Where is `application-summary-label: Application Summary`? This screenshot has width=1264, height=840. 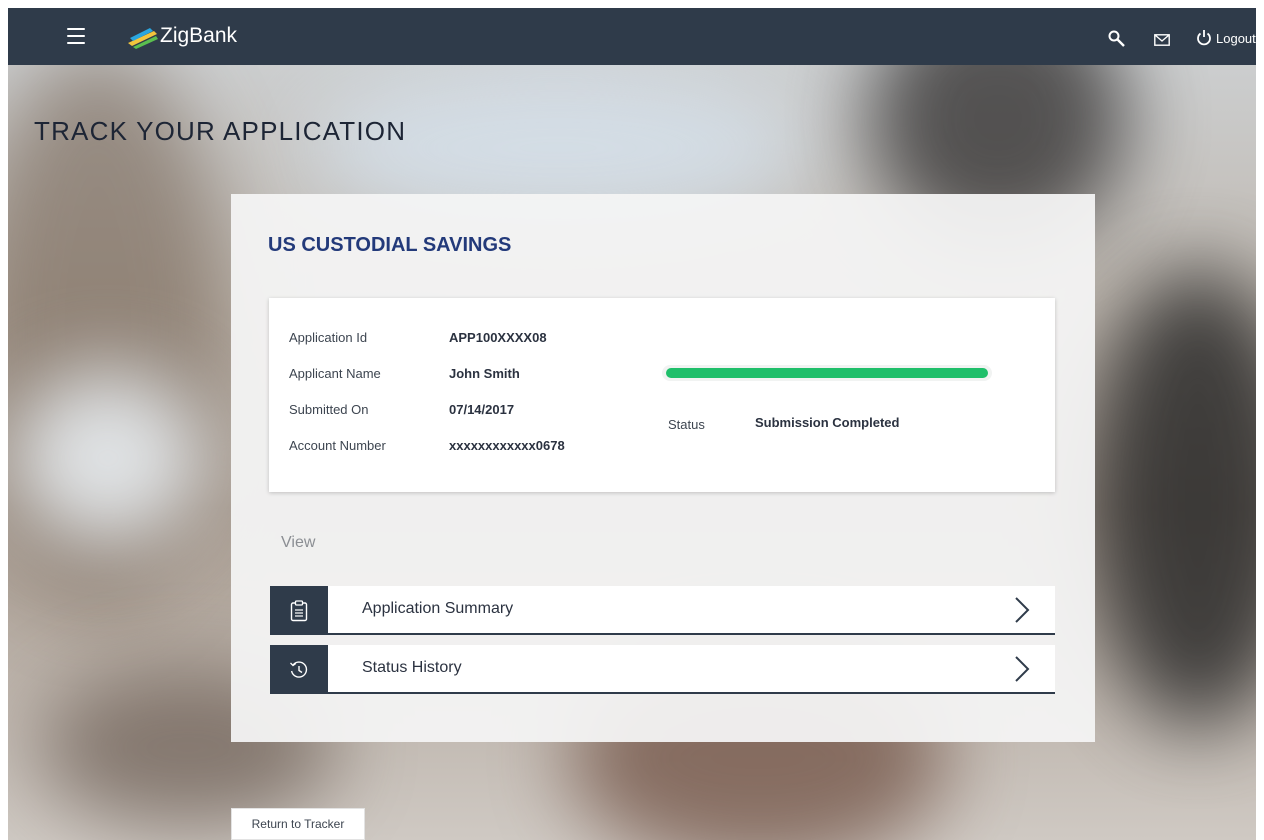
application-summary-label: Application Summary is located at coordinates (438, 608).